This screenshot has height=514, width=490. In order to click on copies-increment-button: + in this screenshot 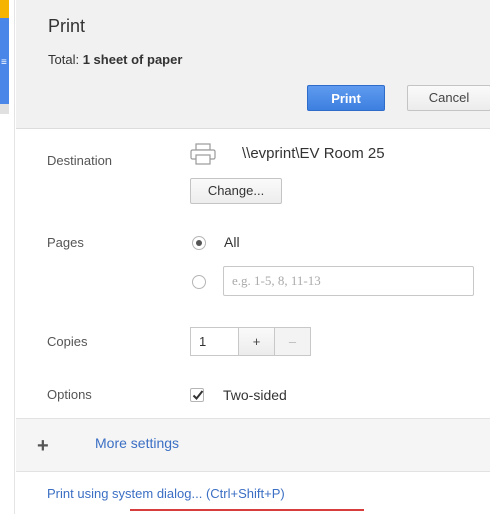, I will do `click(257, 341)`.